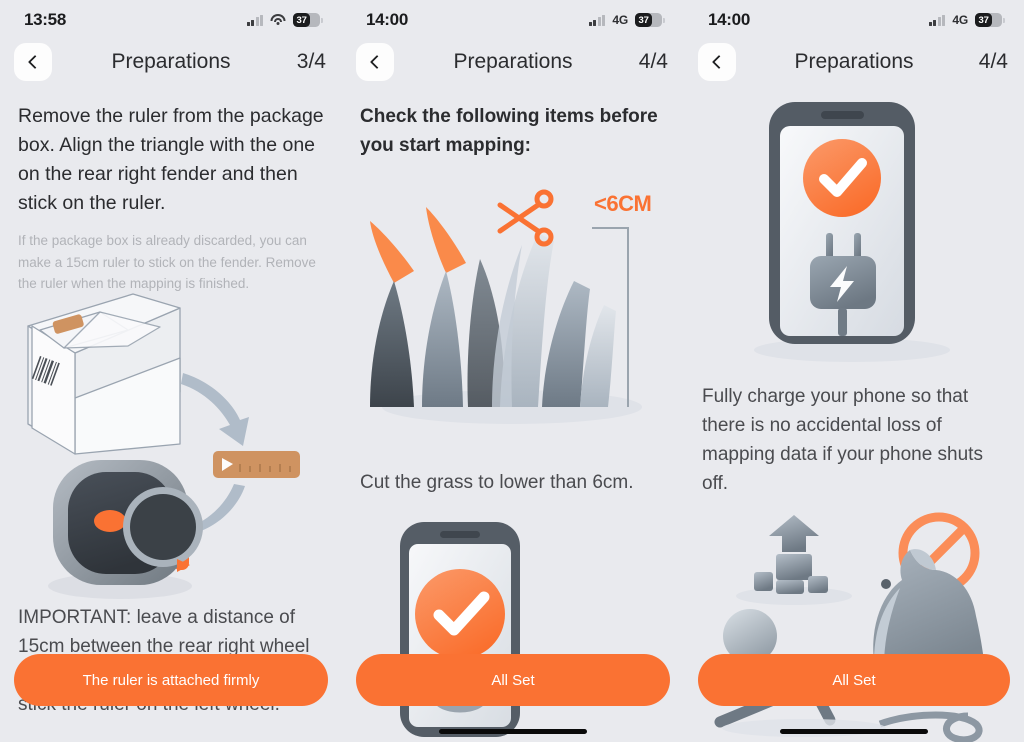 This screenshot has width=1024, height=742. What do you see at coordinates (45, 19) in the screenshot?
I see `status-clock: 13:58` at bounding box center [45, 19].